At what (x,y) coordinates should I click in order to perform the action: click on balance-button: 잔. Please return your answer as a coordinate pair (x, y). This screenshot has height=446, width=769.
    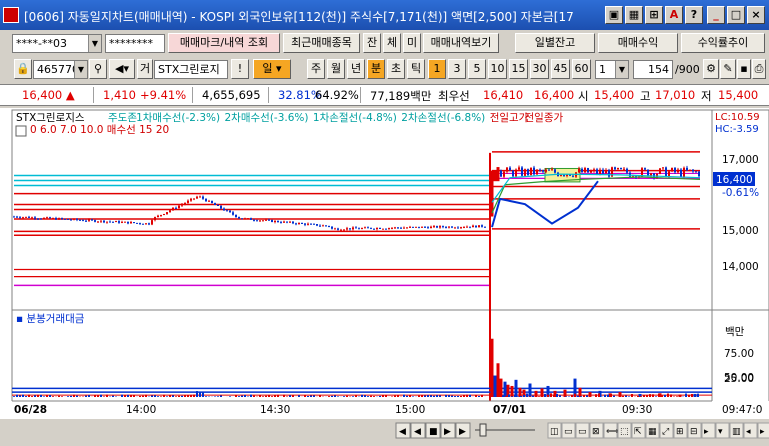
    Looking at the image, I should click on (372, 43).